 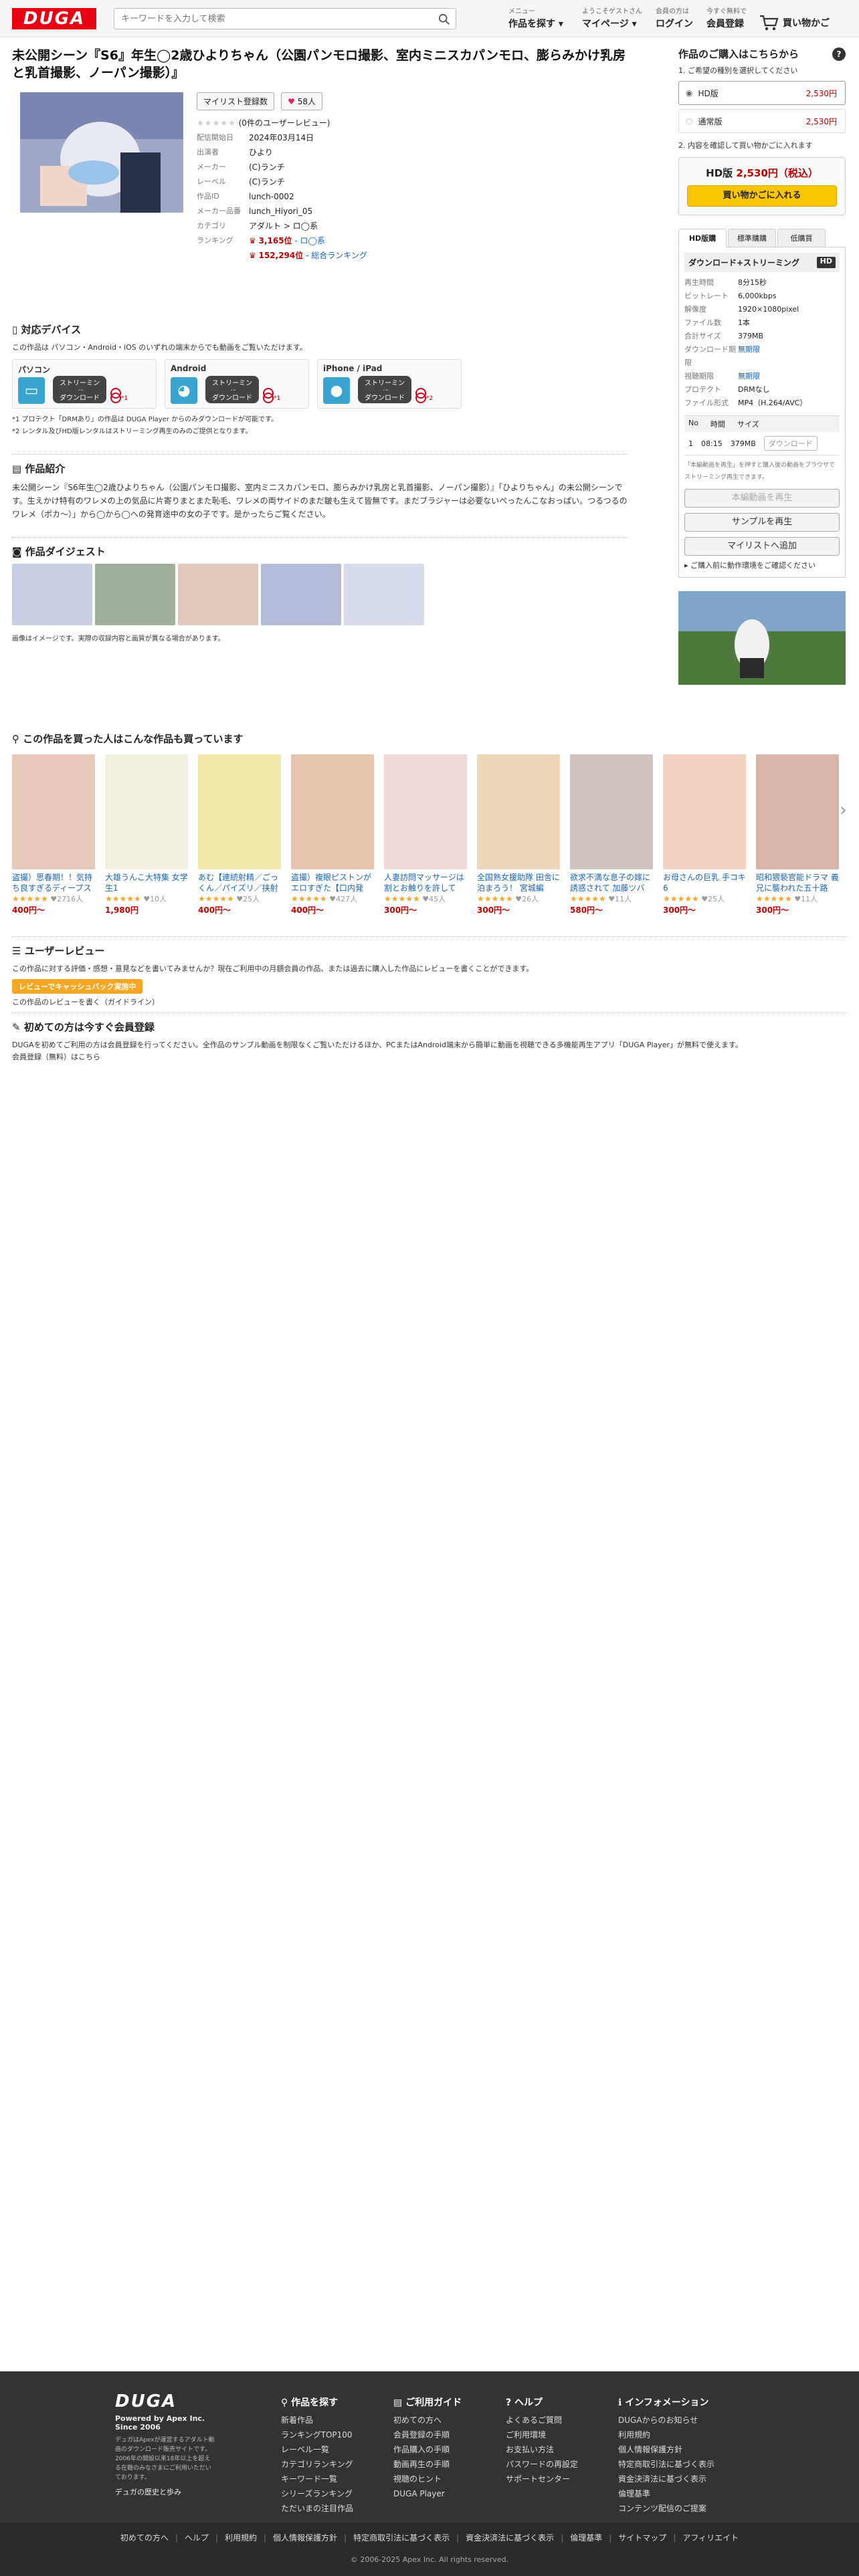 I want to click on recommend-card: あむ【連続射精／ごっくん／パイズリ／挟射 ★★★★★ ♥25人 400円〜, so click(x=239, y=835).